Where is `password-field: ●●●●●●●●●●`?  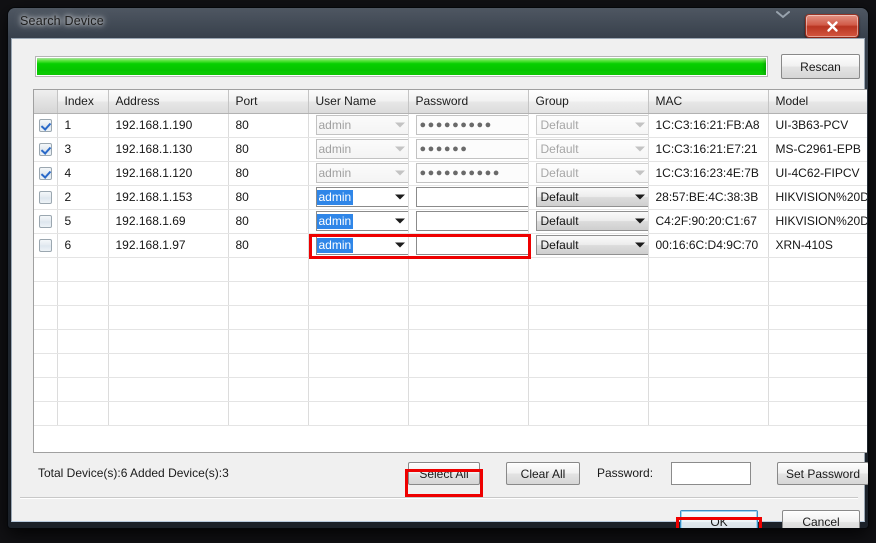
password-field: ●●●●●●●●●● is located at coordinates (471, 173).